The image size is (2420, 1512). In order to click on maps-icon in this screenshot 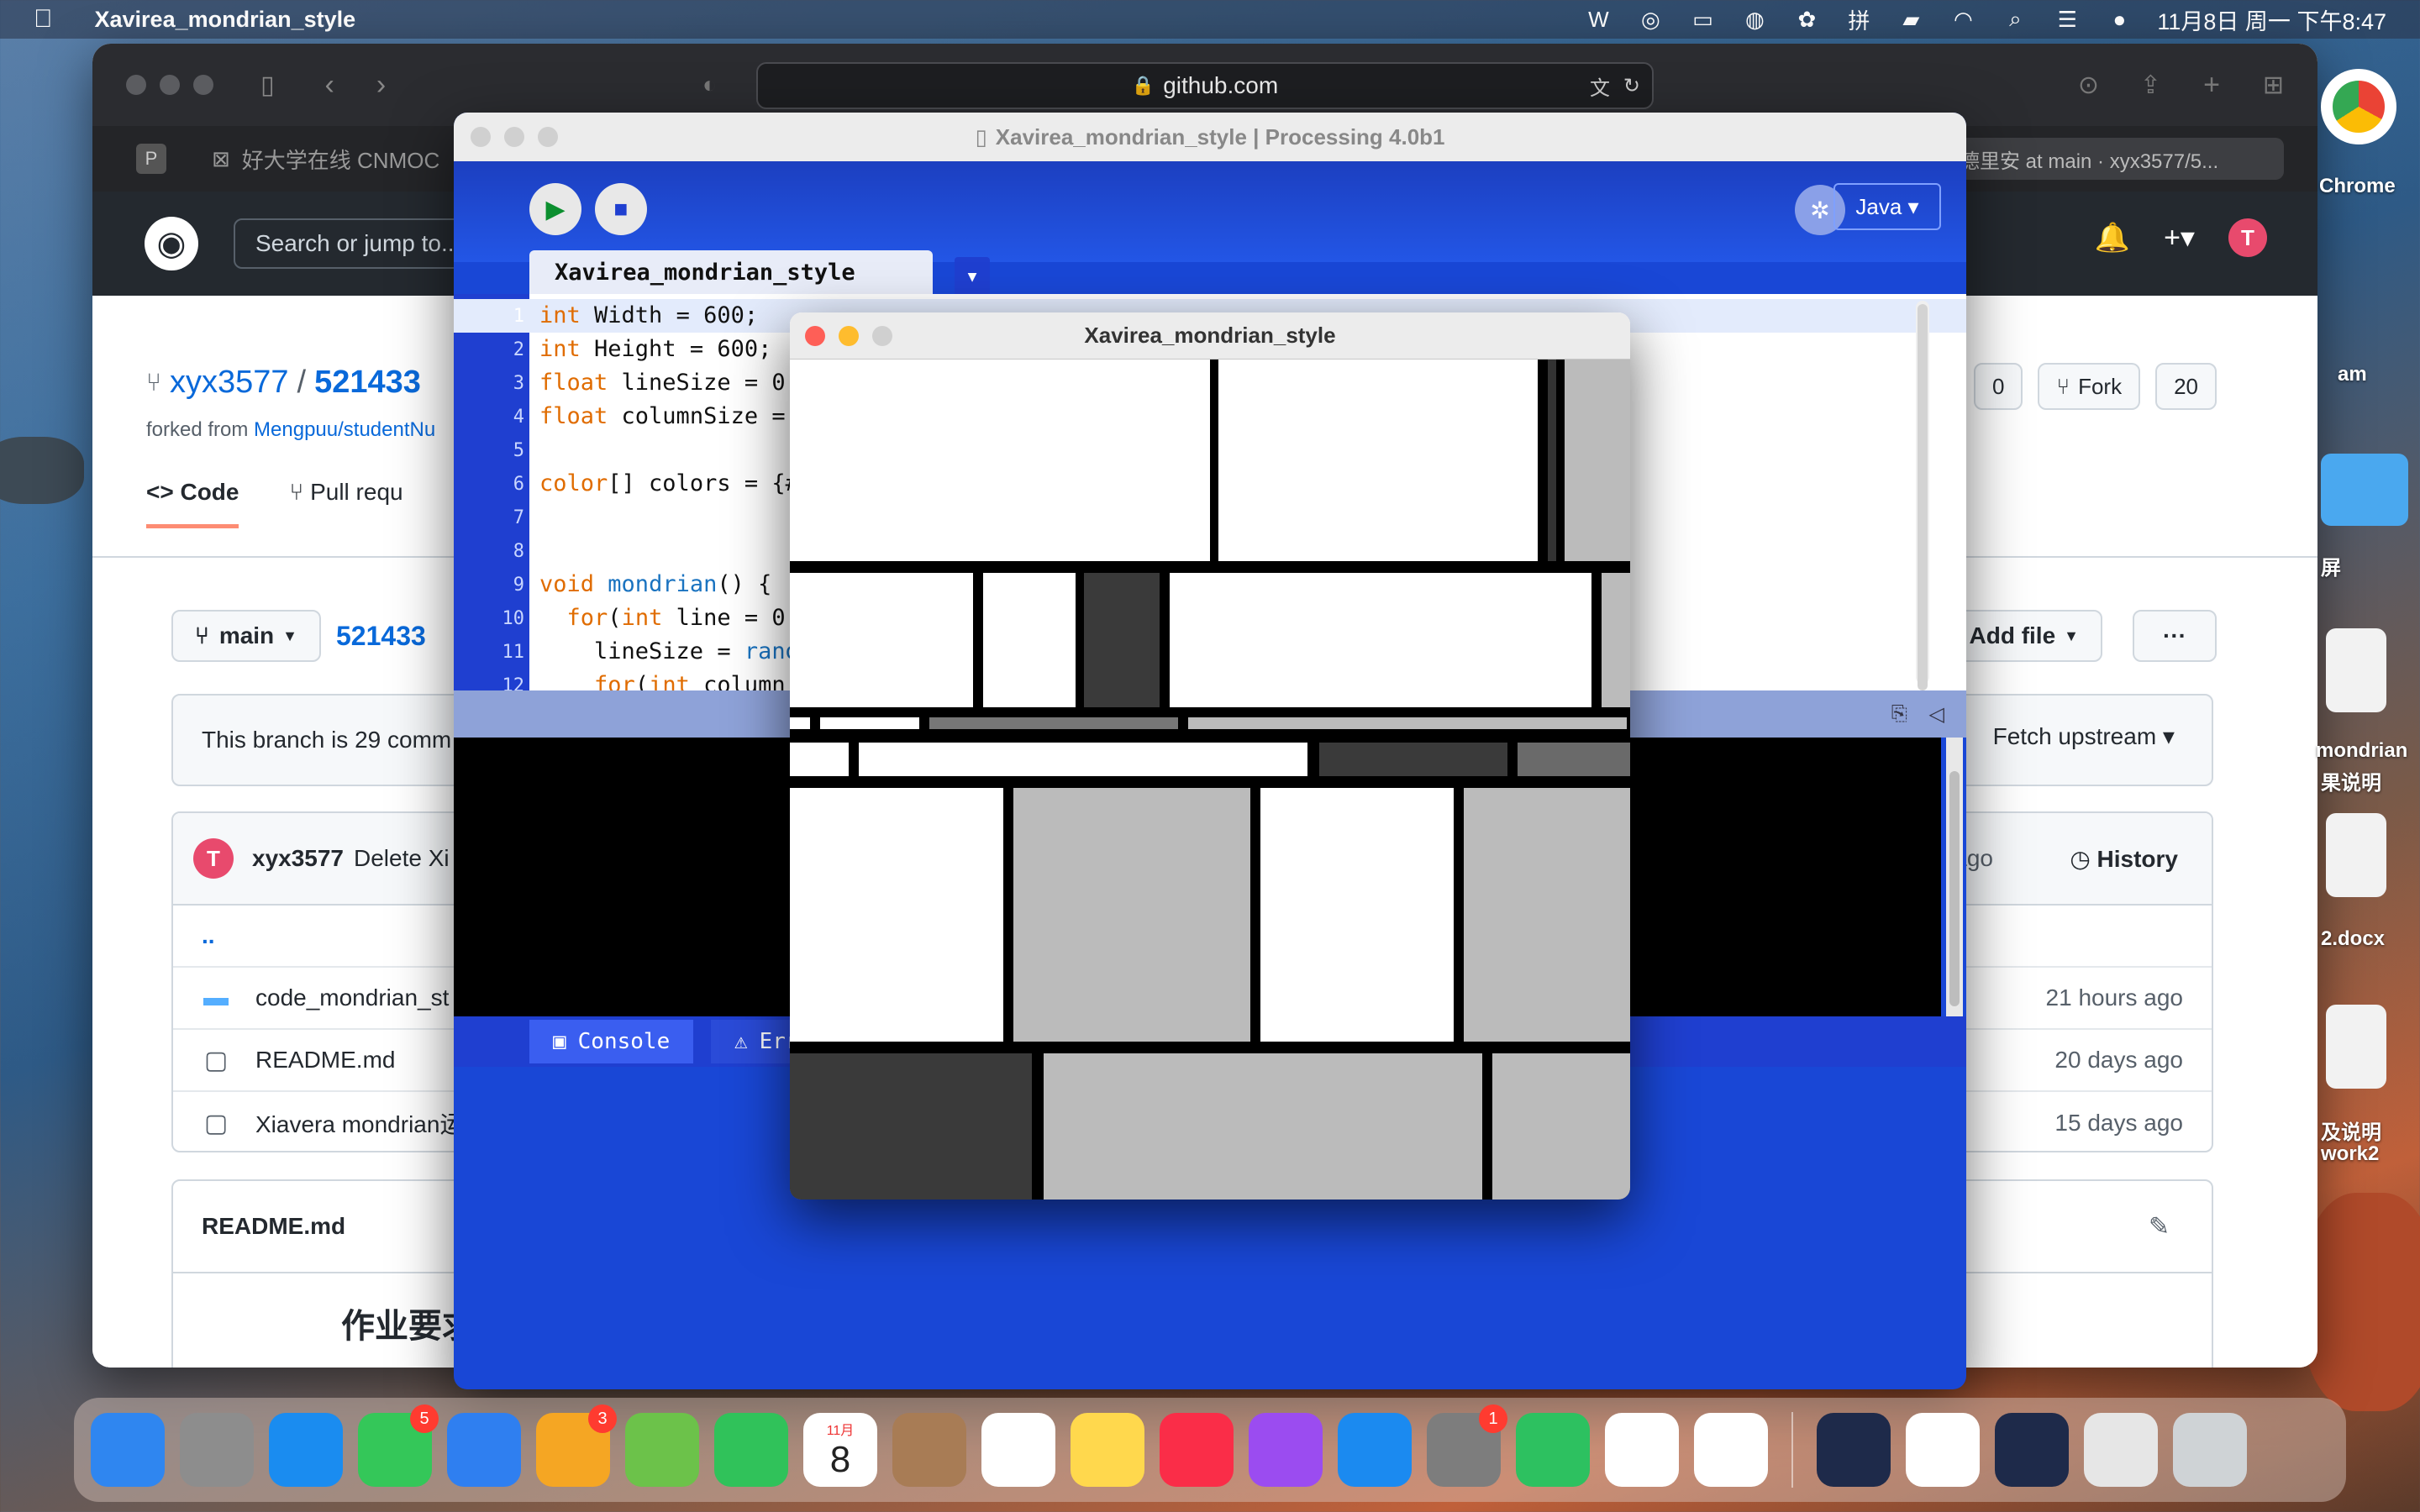, I will do `click(662, 1450)`.